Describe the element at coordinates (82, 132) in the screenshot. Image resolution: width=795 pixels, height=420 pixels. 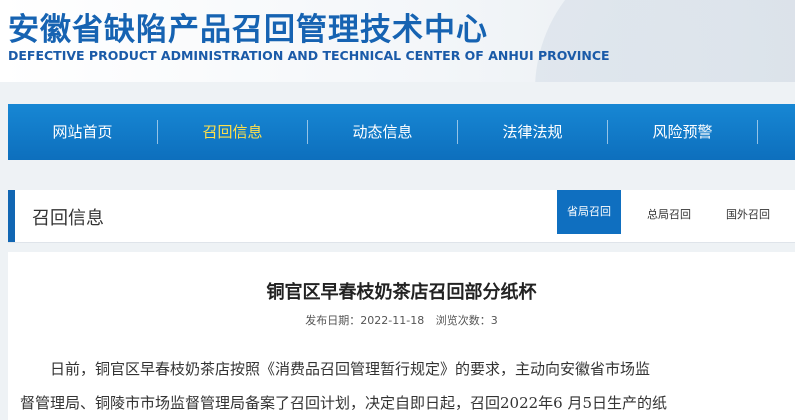
I see `nav-item-home: 网站首页` at that location.